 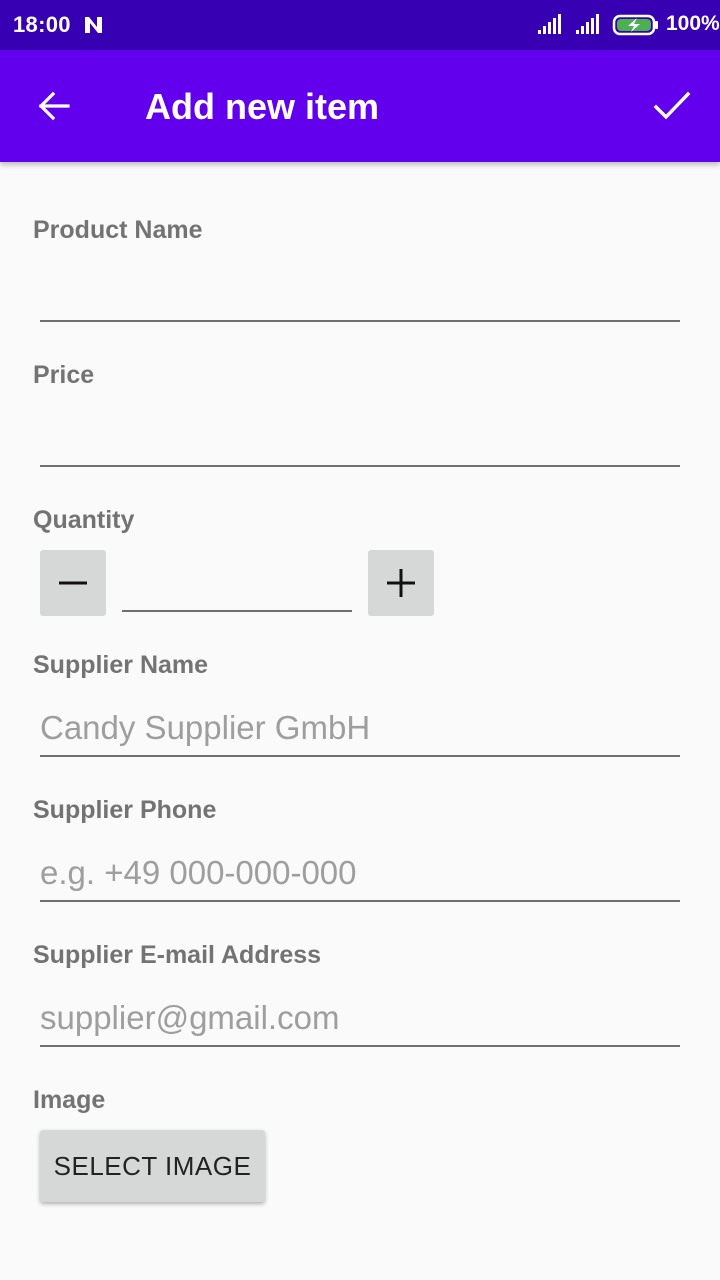 I want to click on product-name-label: Product Name, so click(x=118, y=230).